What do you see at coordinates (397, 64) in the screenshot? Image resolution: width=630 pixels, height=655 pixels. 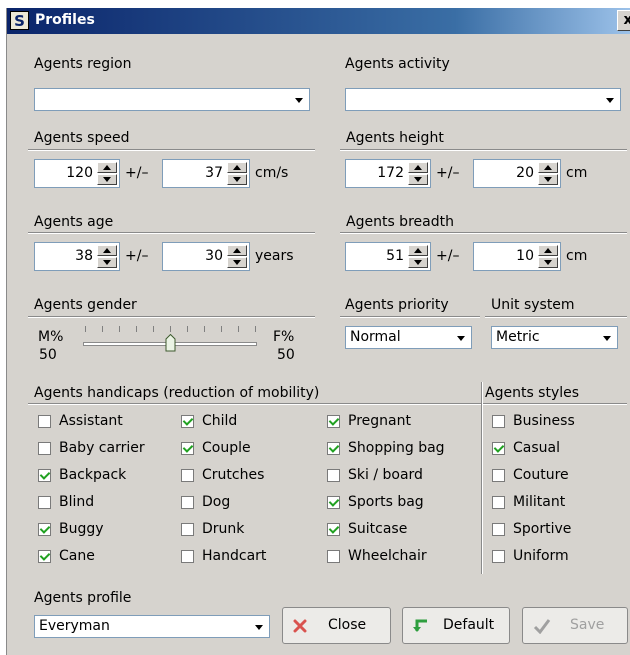 I see `activity-label: Agents activity` at bounding box center [397, 64].